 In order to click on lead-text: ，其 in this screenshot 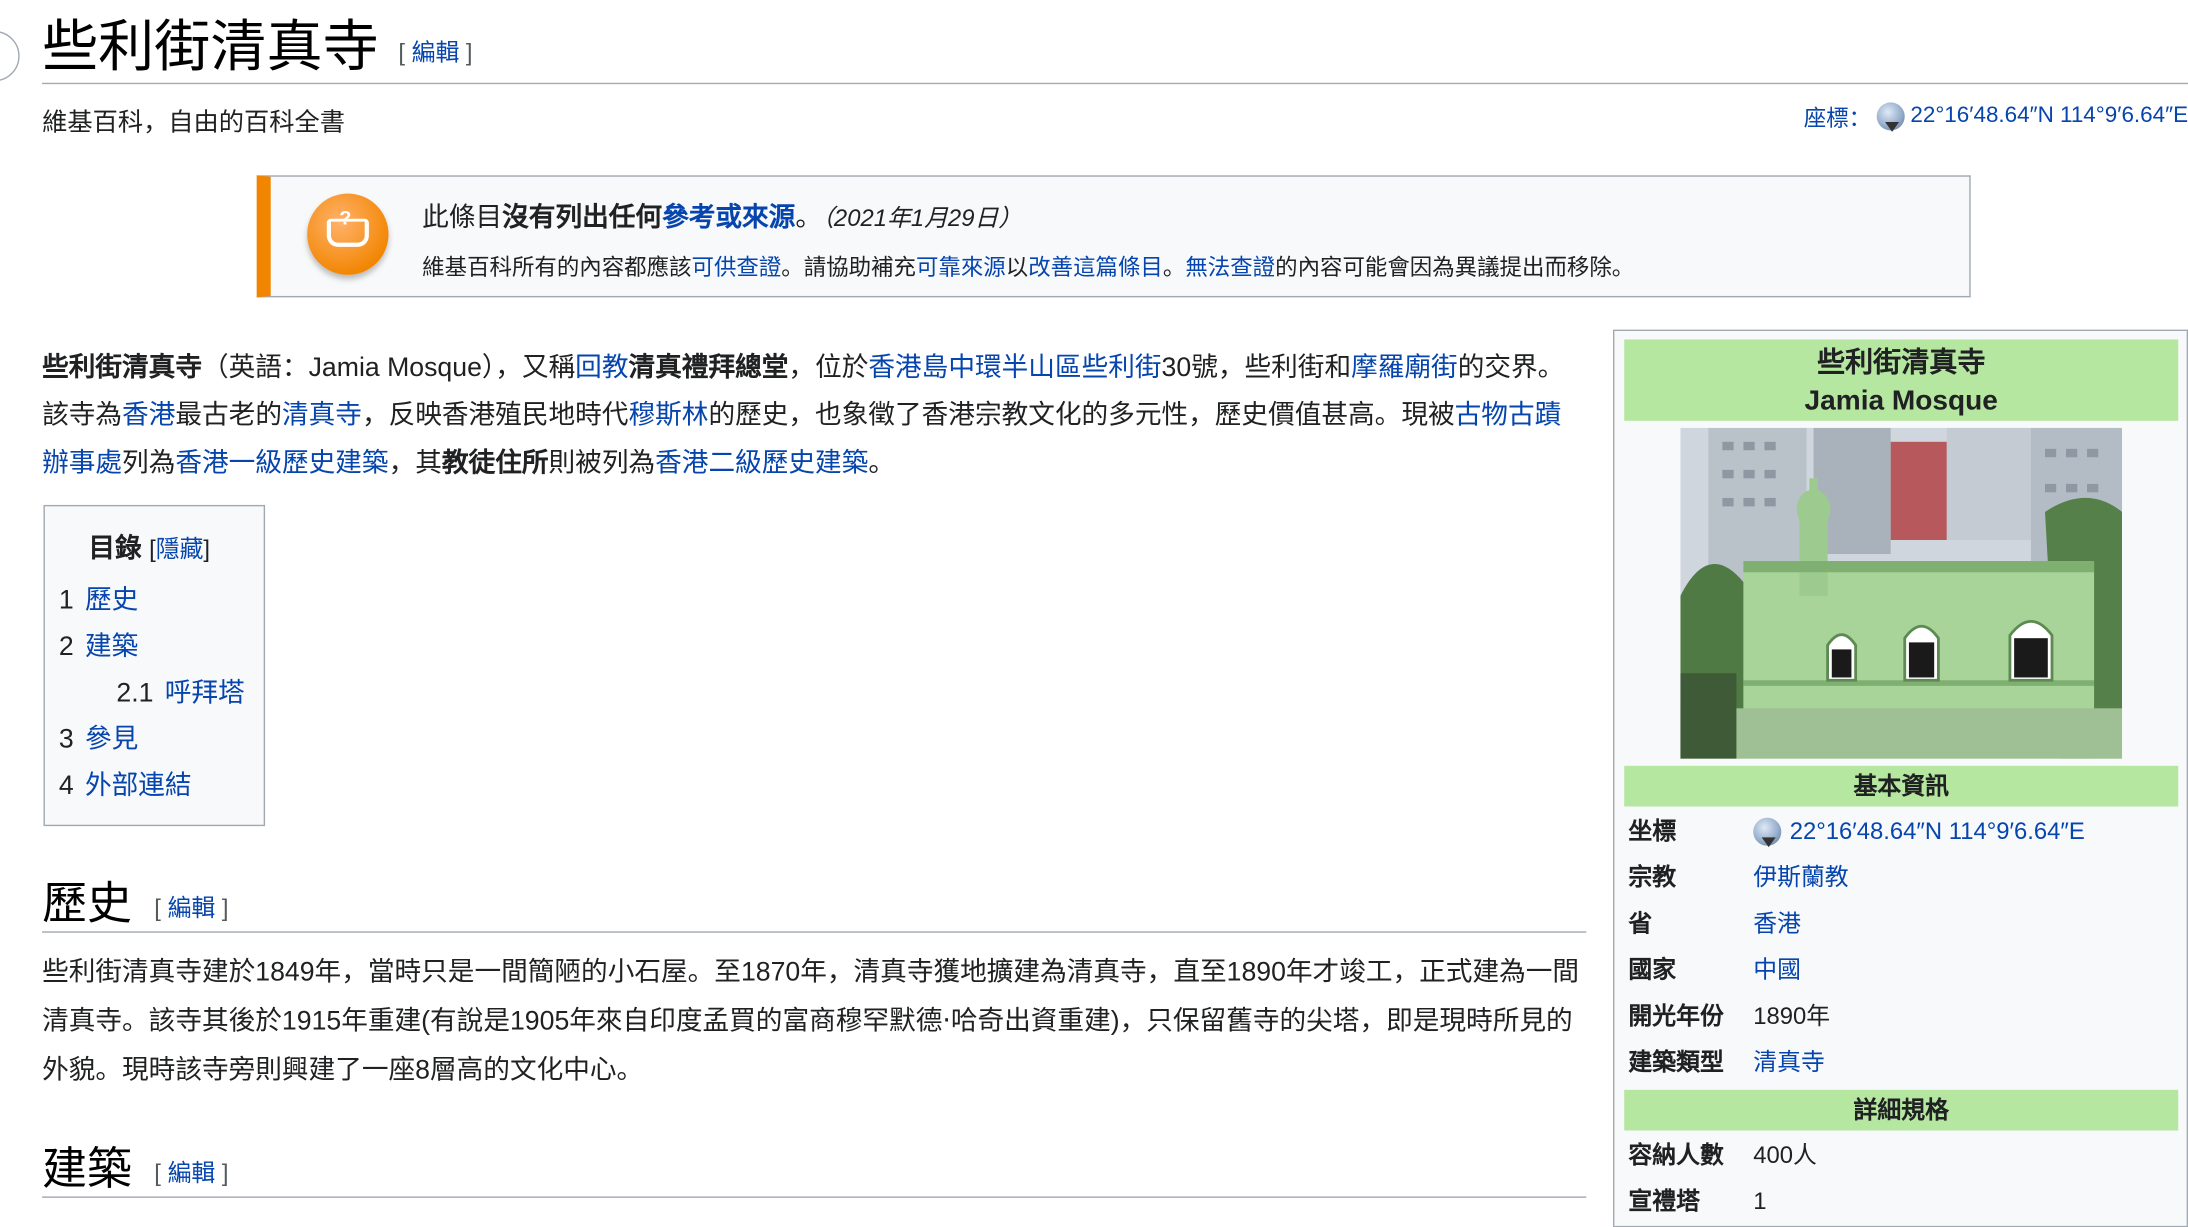, I will do `click(415, 463)`.